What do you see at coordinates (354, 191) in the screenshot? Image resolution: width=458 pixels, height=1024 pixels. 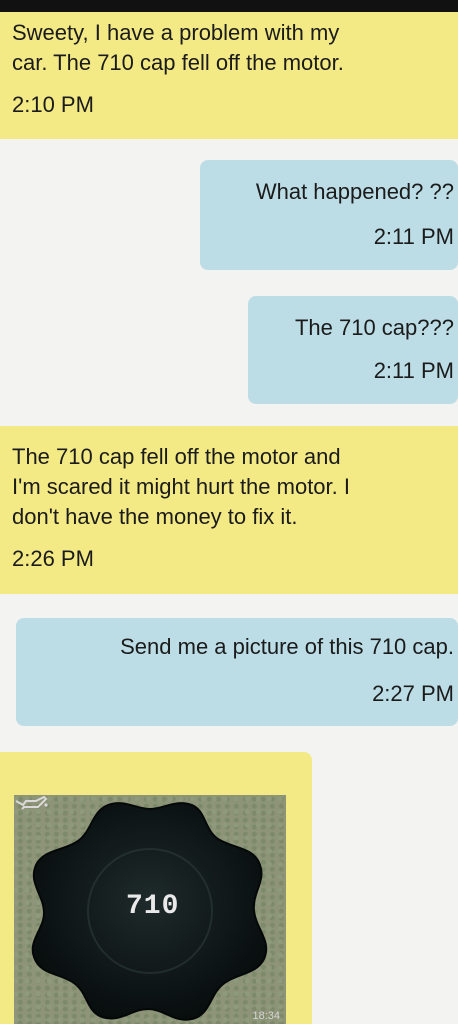 I see `message-text: What happened? ??` at bounding box center [354, 191].